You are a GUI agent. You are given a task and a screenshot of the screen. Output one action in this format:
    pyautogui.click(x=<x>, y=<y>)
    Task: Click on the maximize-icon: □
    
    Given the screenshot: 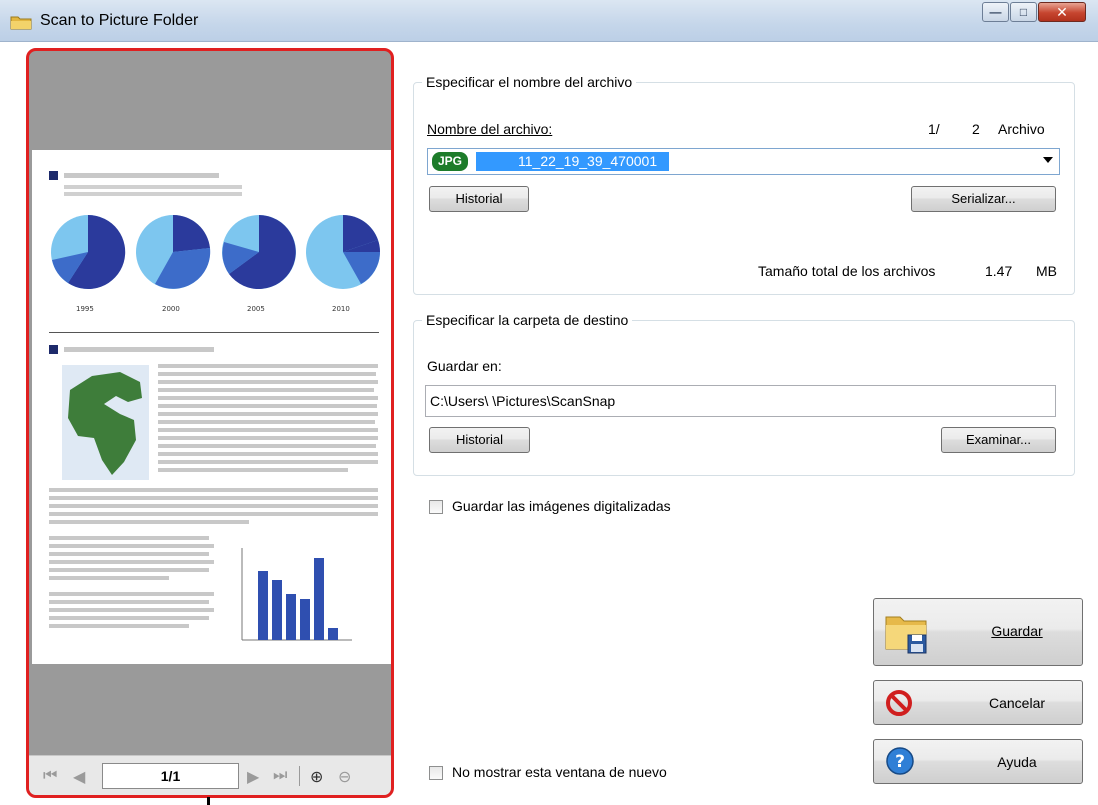 What is the action you would take?
    pyautogui.click(x=1023, y=12)
    